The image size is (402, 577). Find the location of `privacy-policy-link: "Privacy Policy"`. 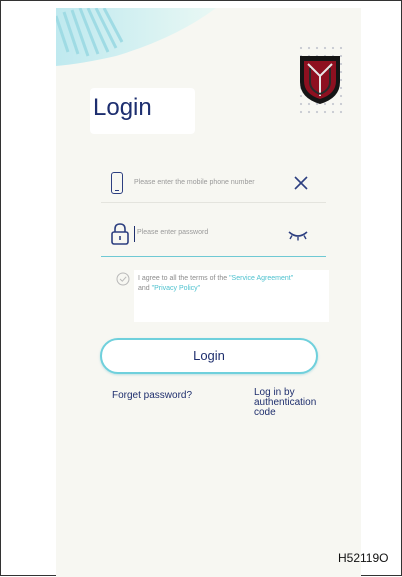

privacy-policy-link: "Privacy Policy" is located at coordinates (176, 288).